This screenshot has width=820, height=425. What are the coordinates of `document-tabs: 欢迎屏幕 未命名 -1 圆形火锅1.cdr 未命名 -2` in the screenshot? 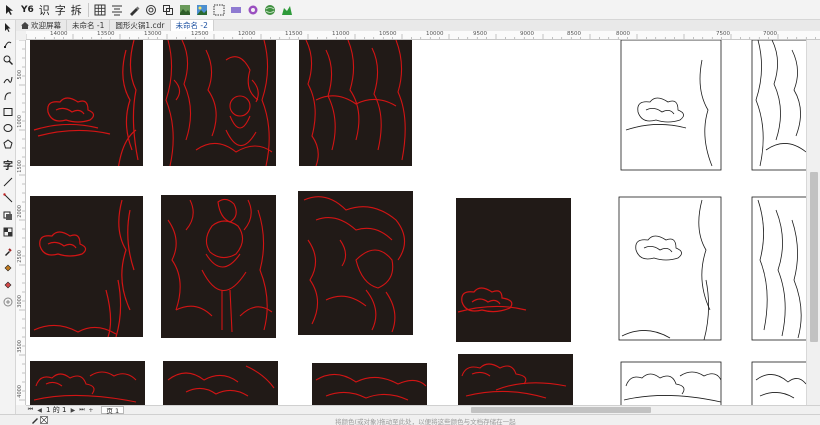 It's located at (418, 25).